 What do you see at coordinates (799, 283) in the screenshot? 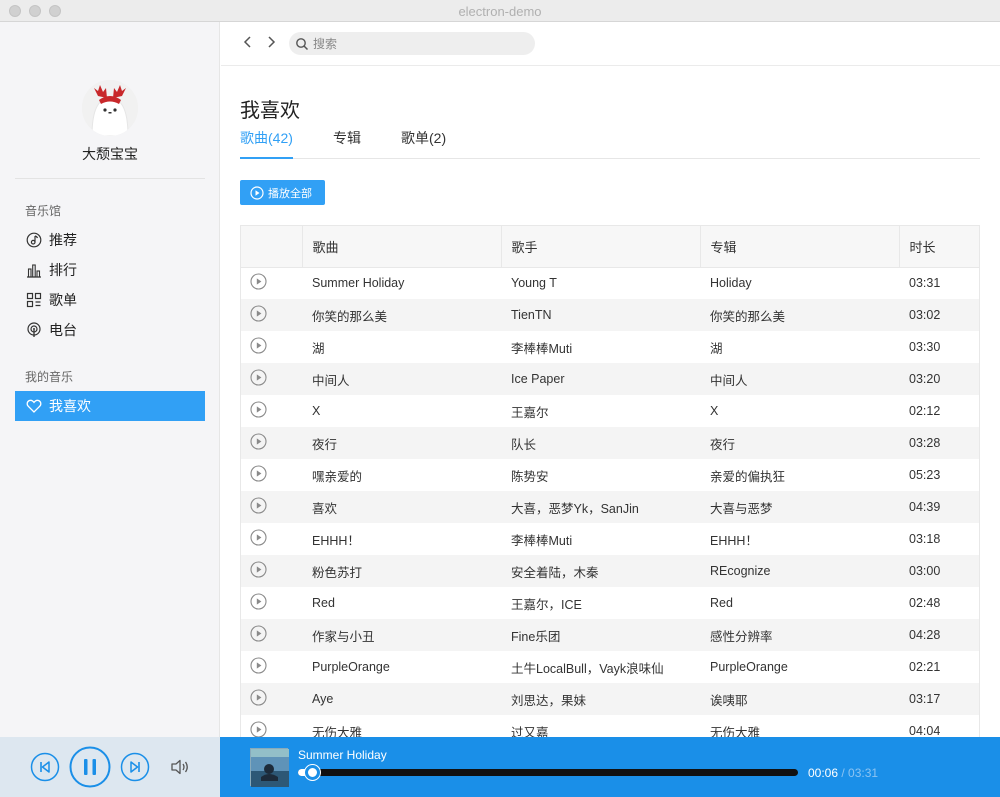
I see `album-cell: Holiday` at bounding box center [799, 283].